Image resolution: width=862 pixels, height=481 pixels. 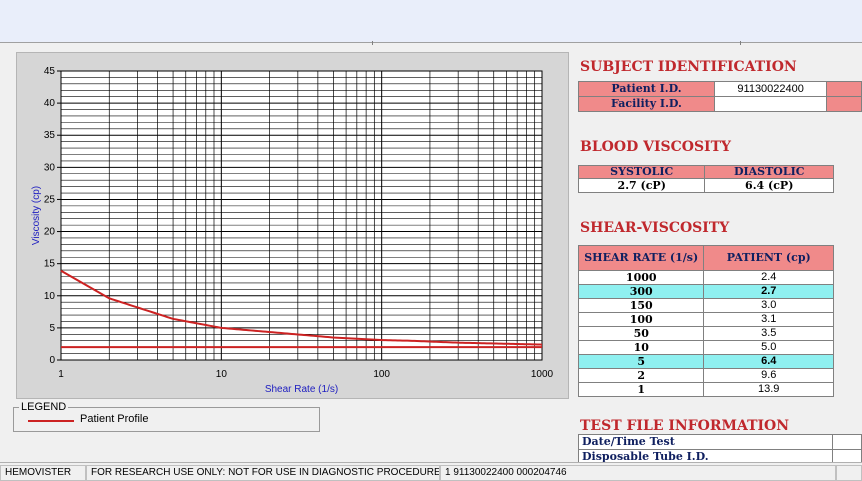 I want to click on blood-viscosity-table: SYSTOLIC DIASTOLIC 2.7 (cP) 6.4 (cP), so click(x=705, y=179).